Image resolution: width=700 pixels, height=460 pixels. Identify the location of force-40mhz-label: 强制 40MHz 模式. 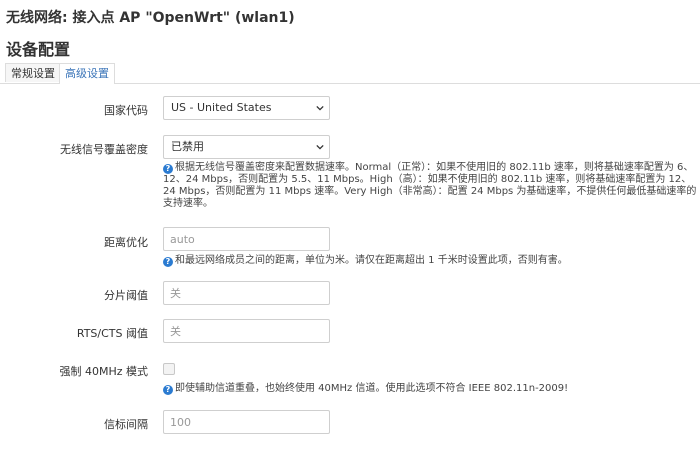
(103, 371).